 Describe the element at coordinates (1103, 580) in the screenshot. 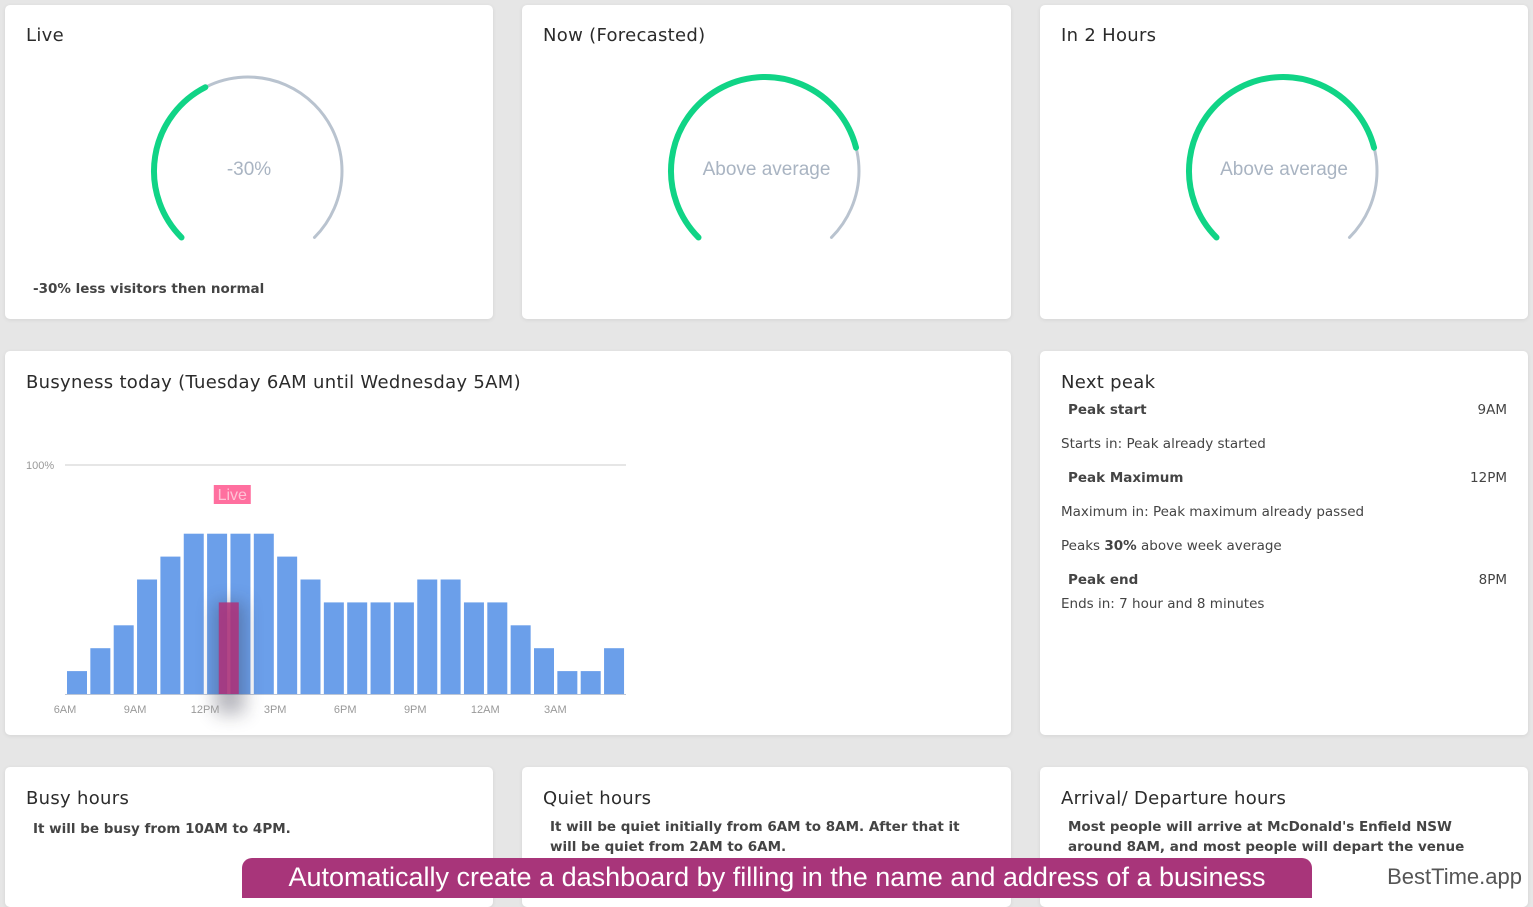

I see `peak-end-label: Peak end` at that location.